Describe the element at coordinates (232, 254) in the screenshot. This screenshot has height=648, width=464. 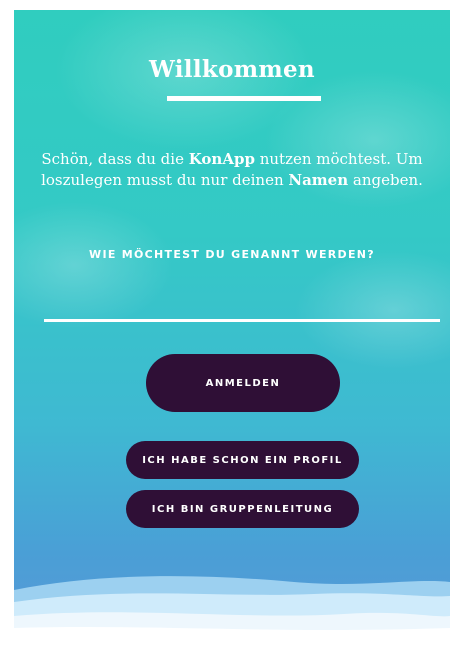
I see `name-question-label: WIE MÖCHTEST DU GENANNT WERDEN?` at that location.